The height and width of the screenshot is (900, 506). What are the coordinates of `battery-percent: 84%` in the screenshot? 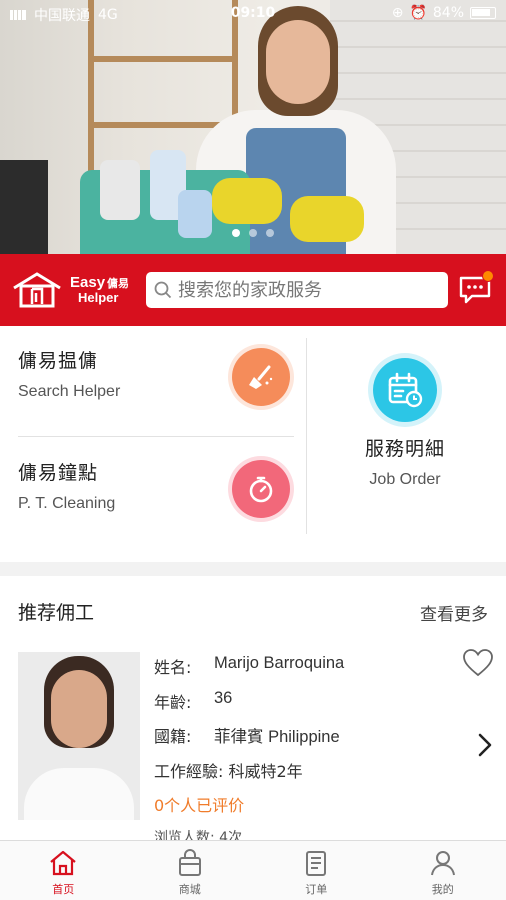 It's located at (448, 13).